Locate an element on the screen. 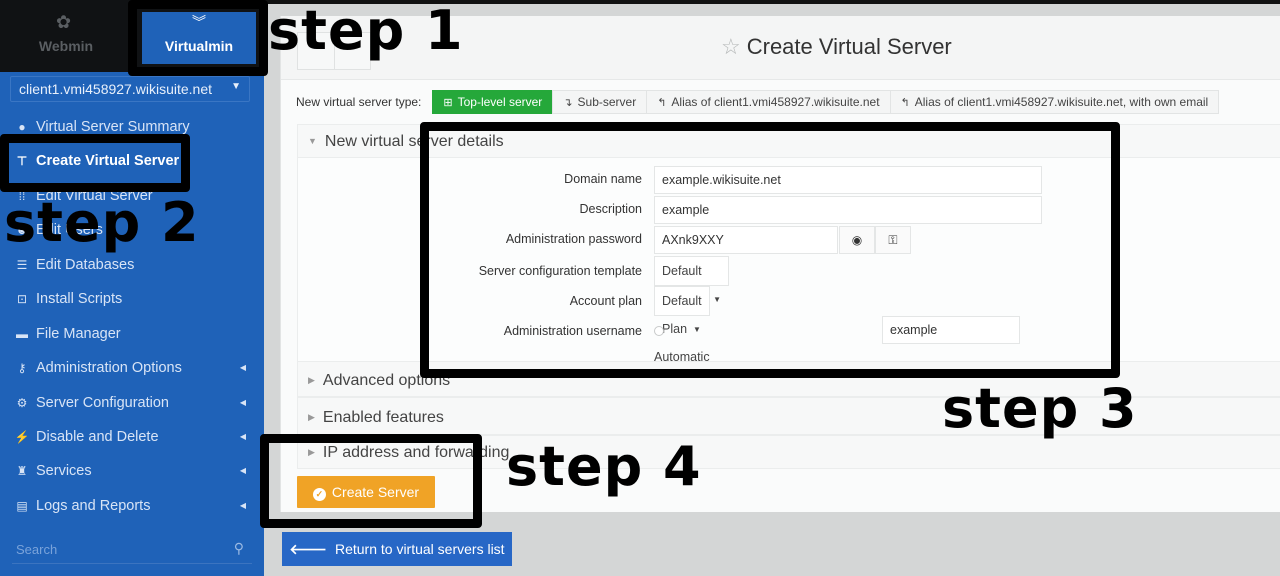 The image size is (1280, 576). sidebar-item-logs-and-reports: ▤ Logs and Reports ◀ is located at coordinates (132, 506).